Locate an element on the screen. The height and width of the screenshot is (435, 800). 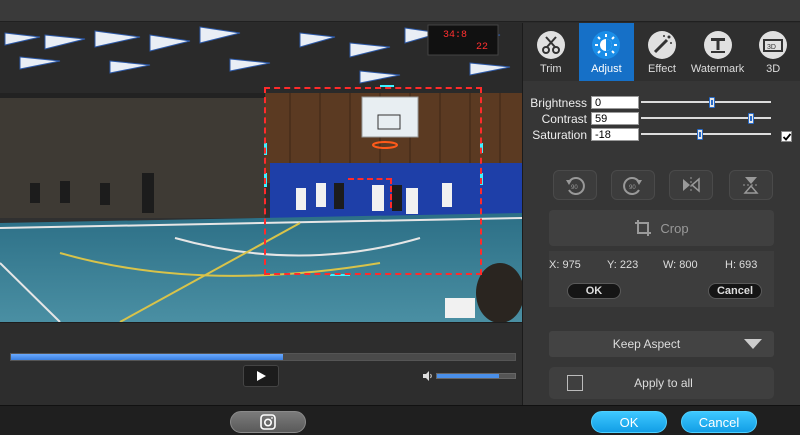
3d-icon: 3D is located at coordinates (773, 45).